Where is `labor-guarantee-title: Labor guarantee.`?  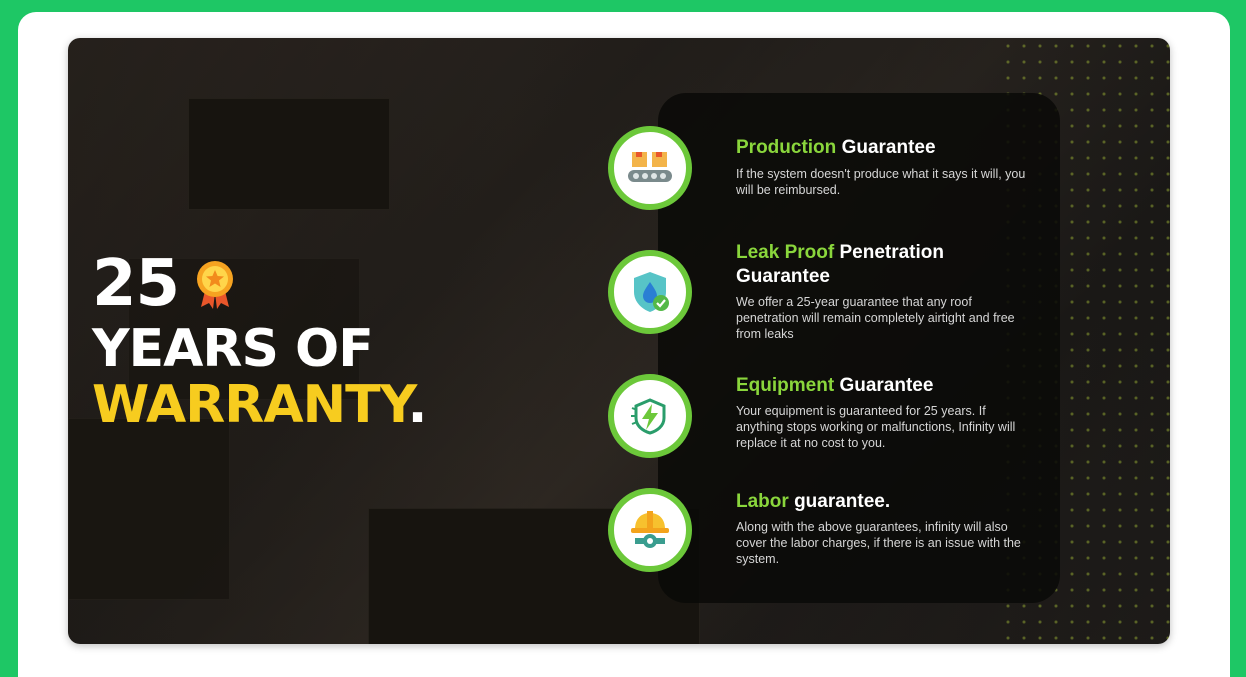 labor-guarantee-title: Labor guarantee. is located at coordinates (813, 501).